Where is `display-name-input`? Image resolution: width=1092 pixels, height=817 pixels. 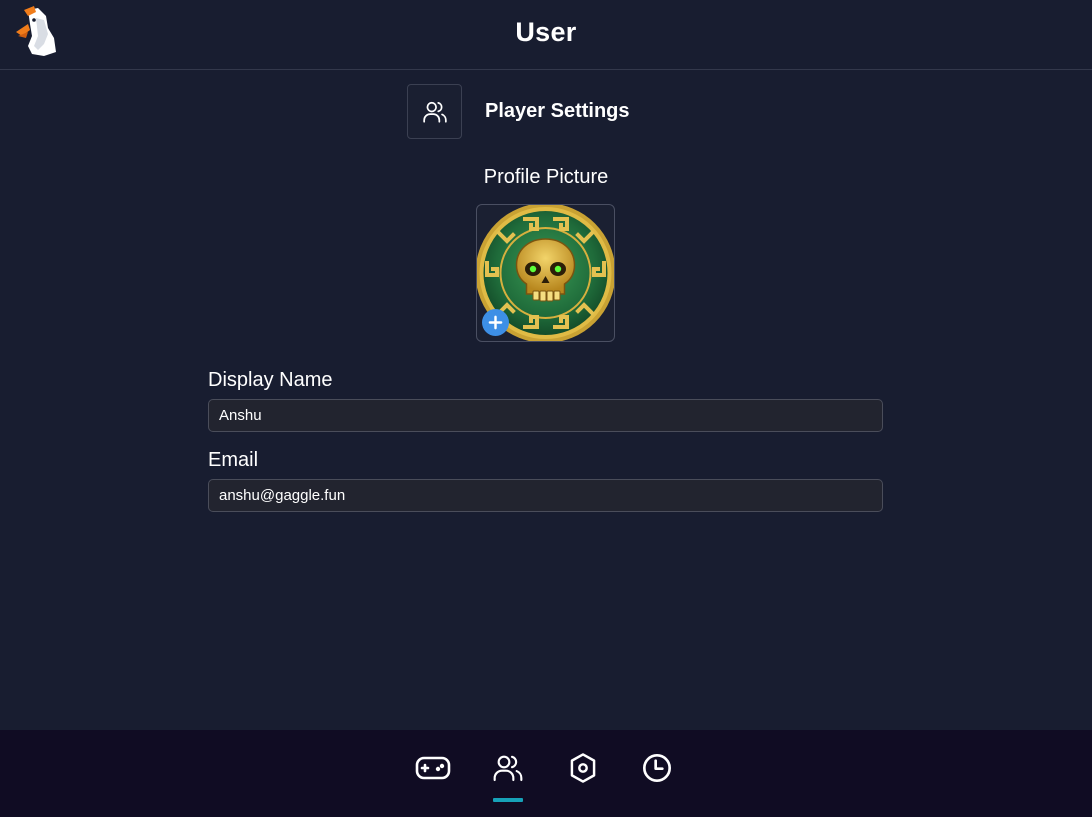
display-name-input is located at coordinates (545, 415).